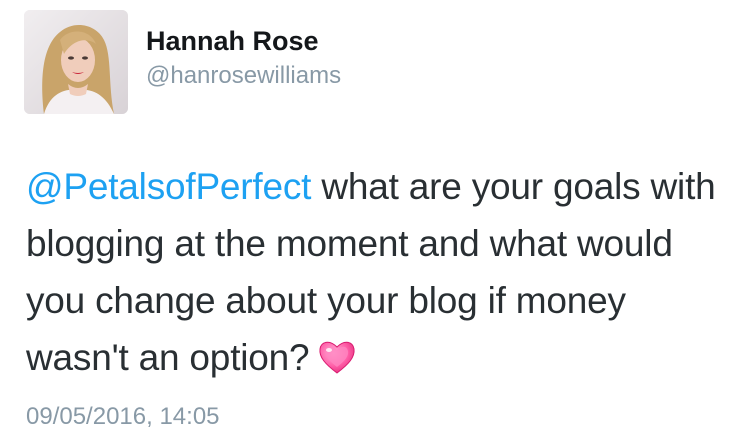  I want to click on sparkling-heart-icon, so click(337, 354).